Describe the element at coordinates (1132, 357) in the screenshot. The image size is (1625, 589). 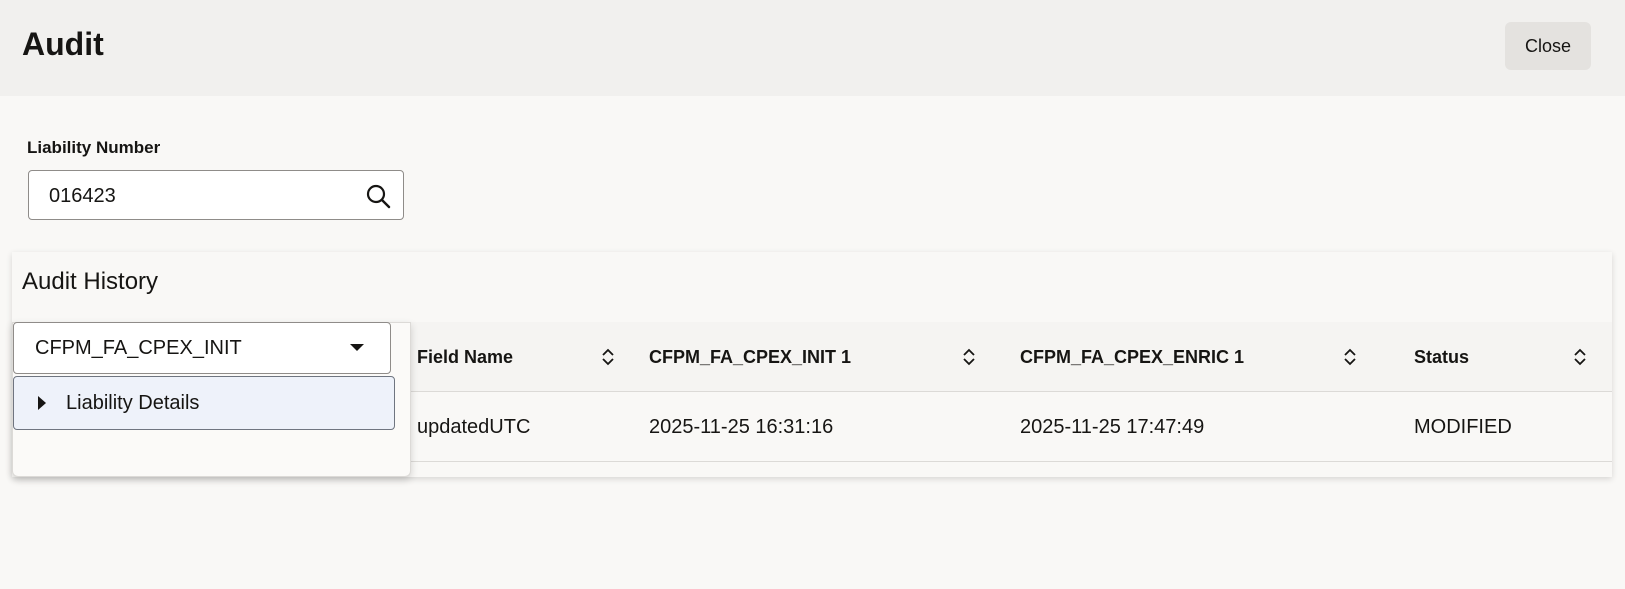
I see `column-header-enric: CFPM_FA_CPEX_ENRIC 1` at that location.